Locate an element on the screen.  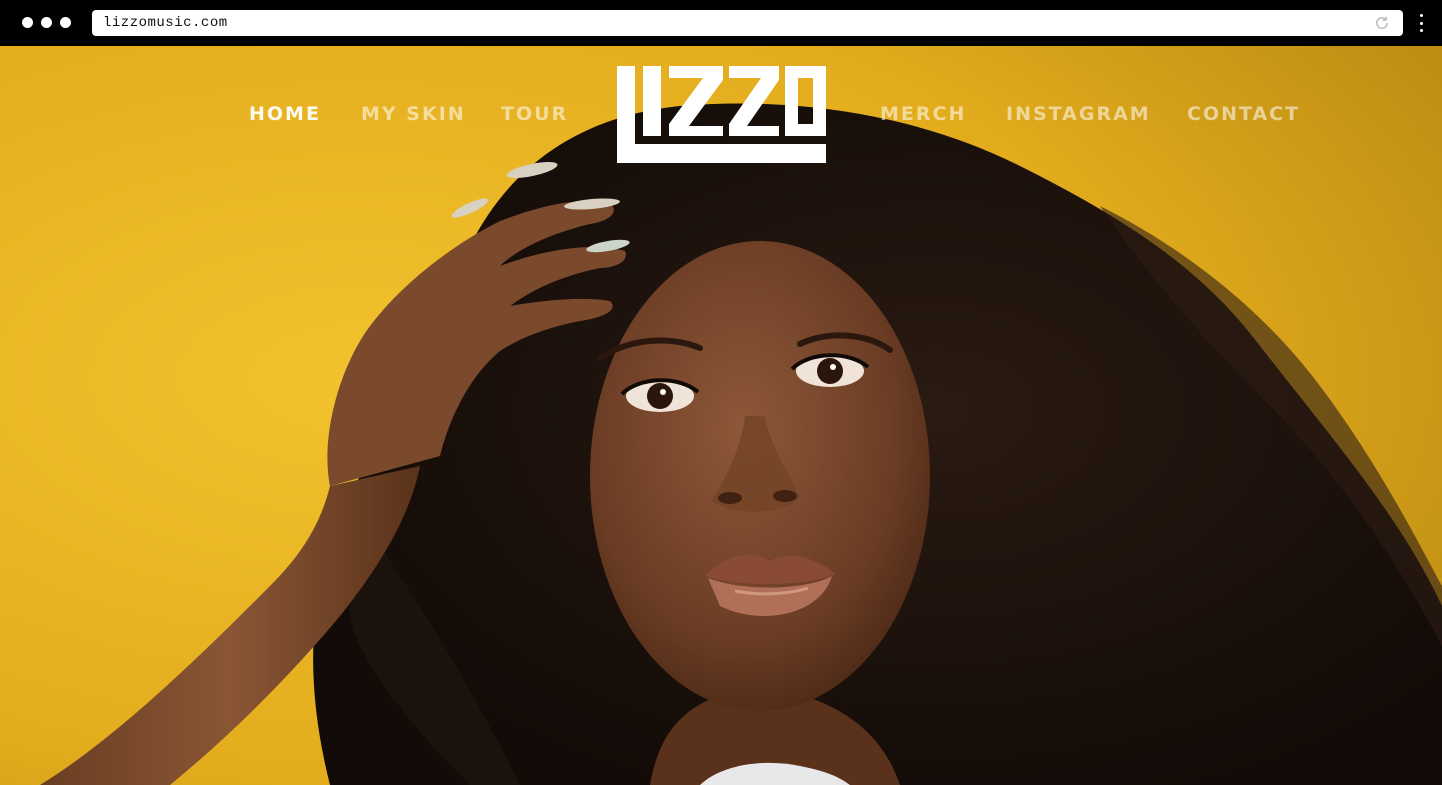
nav-item-home: HOME is located at coordinates (285, 114).